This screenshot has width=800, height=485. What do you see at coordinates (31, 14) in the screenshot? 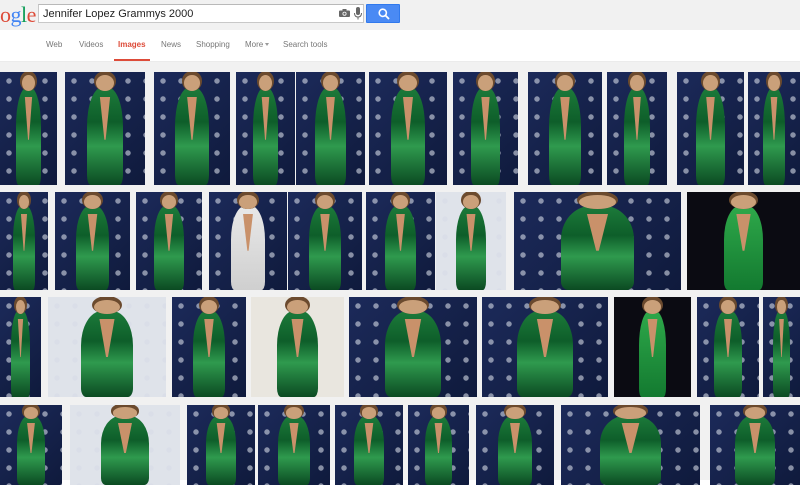
I see `logo-letter-e: e` at bounding box center [31, 14].